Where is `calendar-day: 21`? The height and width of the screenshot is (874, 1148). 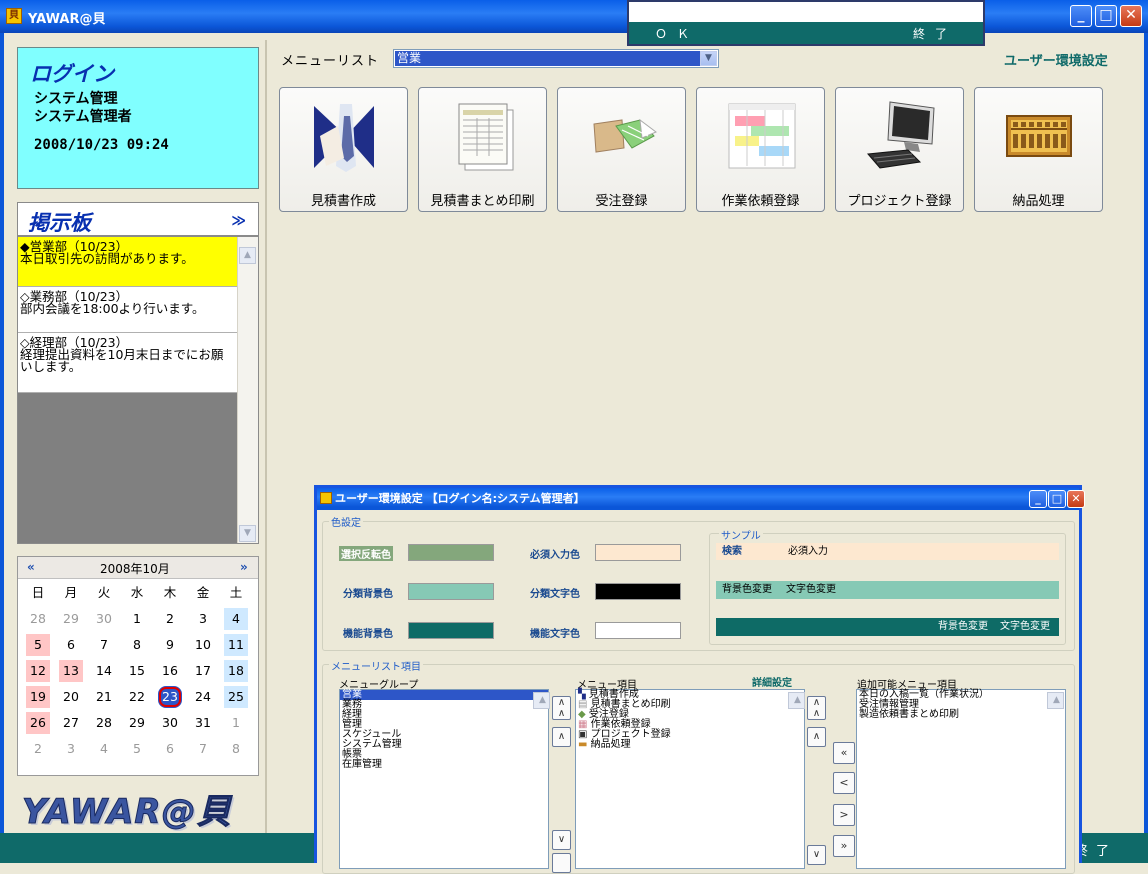
calendar-day: 21 is located at coordinates (104, 697).